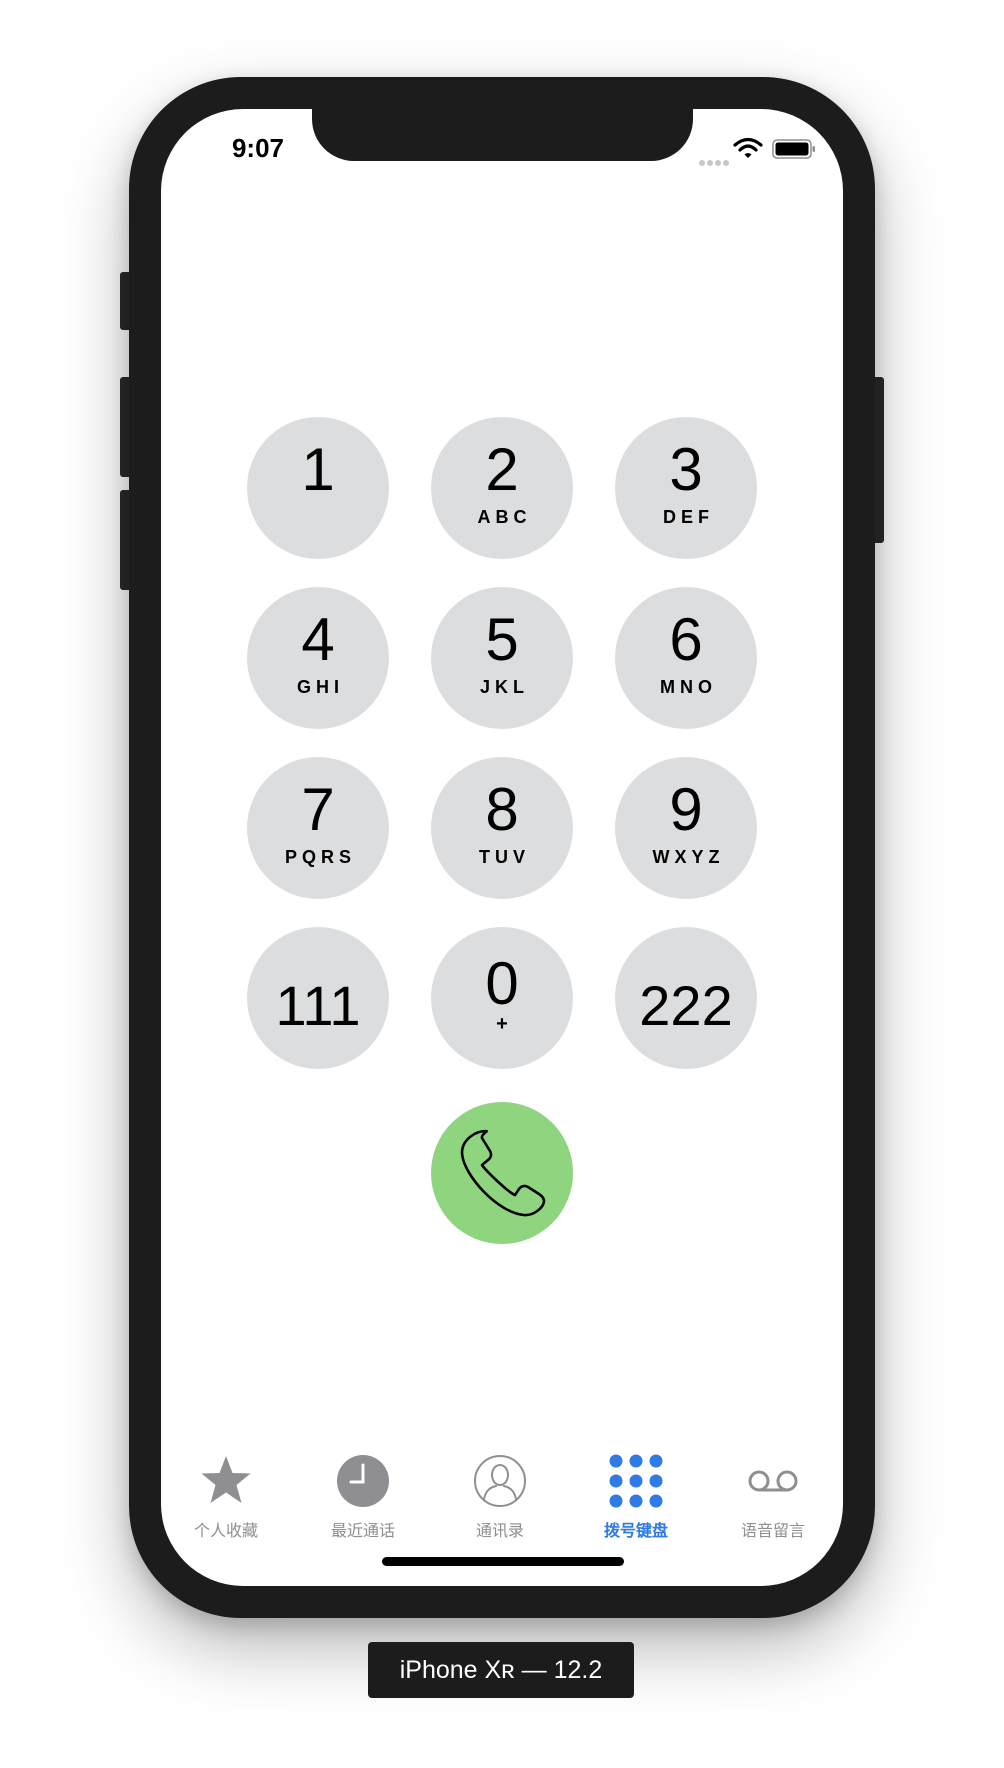  I want to click on clock-icon, so click(363, 1481).